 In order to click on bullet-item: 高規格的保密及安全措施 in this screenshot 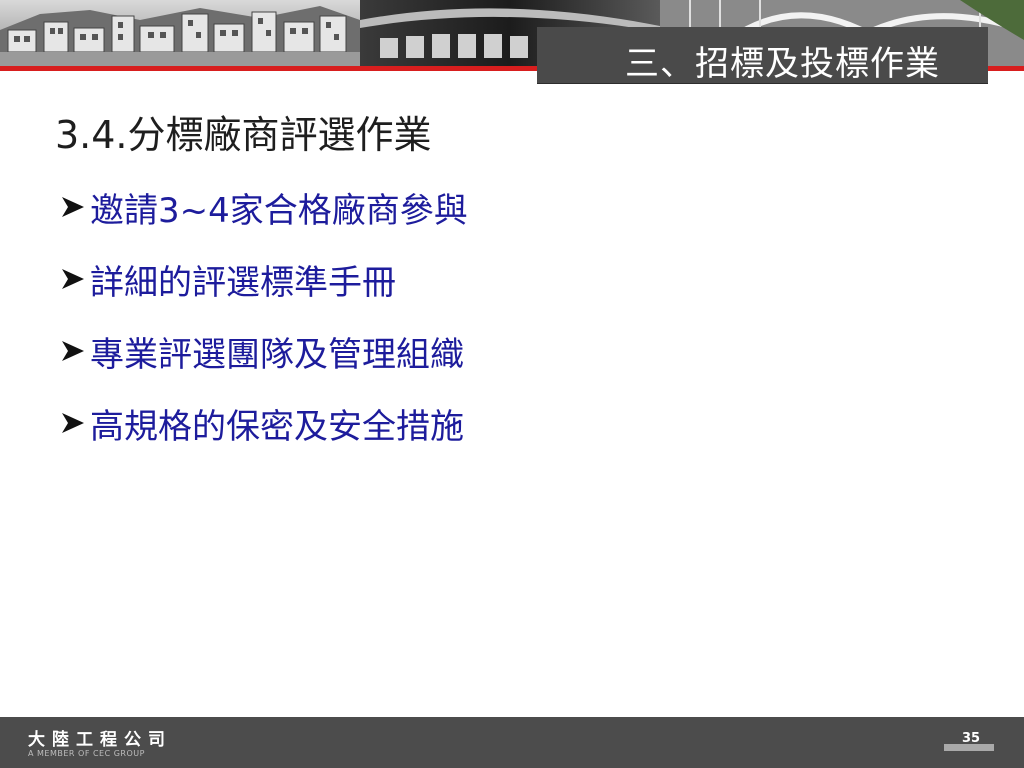, I will do `click(262, 423)`.